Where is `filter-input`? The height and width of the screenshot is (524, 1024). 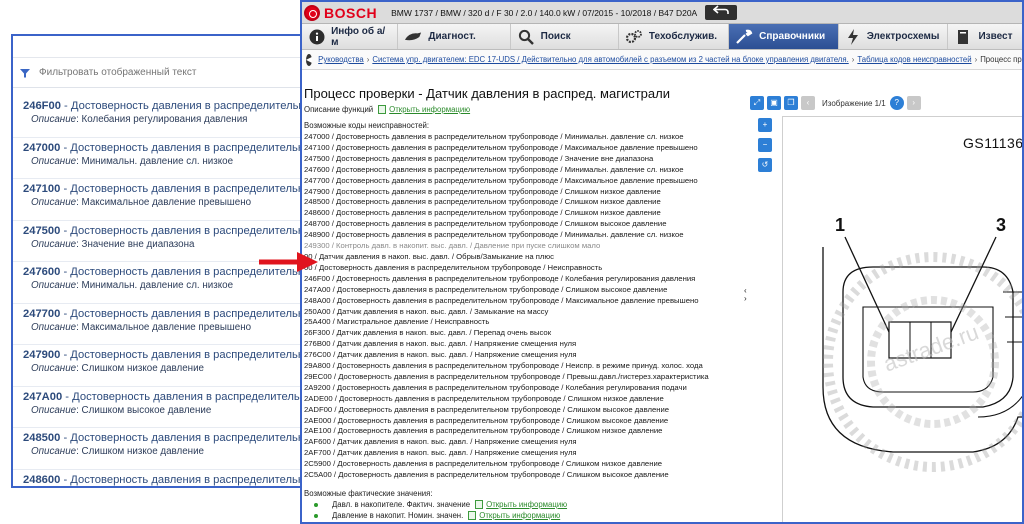
filter-input is located at coordinates (169, 72).